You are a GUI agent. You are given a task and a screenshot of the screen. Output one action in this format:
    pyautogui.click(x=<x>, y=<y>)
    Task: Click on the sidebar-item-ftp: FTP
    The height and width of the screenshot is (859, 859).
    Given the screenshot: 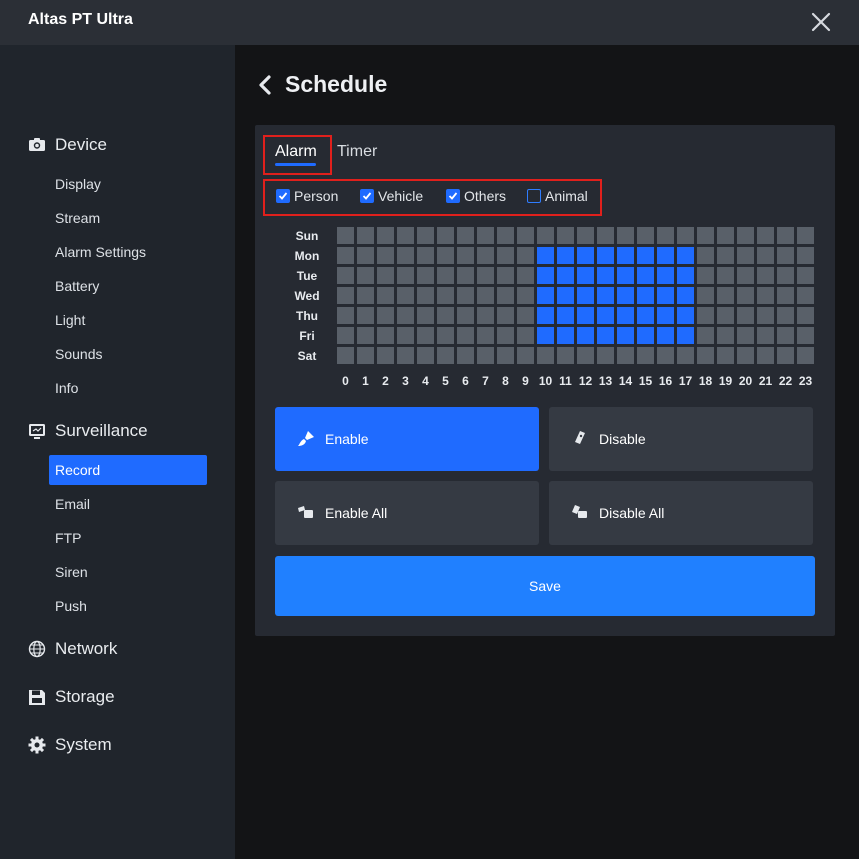 What is the action you would take?
    pyautogui.click(x=128, y=538)
    